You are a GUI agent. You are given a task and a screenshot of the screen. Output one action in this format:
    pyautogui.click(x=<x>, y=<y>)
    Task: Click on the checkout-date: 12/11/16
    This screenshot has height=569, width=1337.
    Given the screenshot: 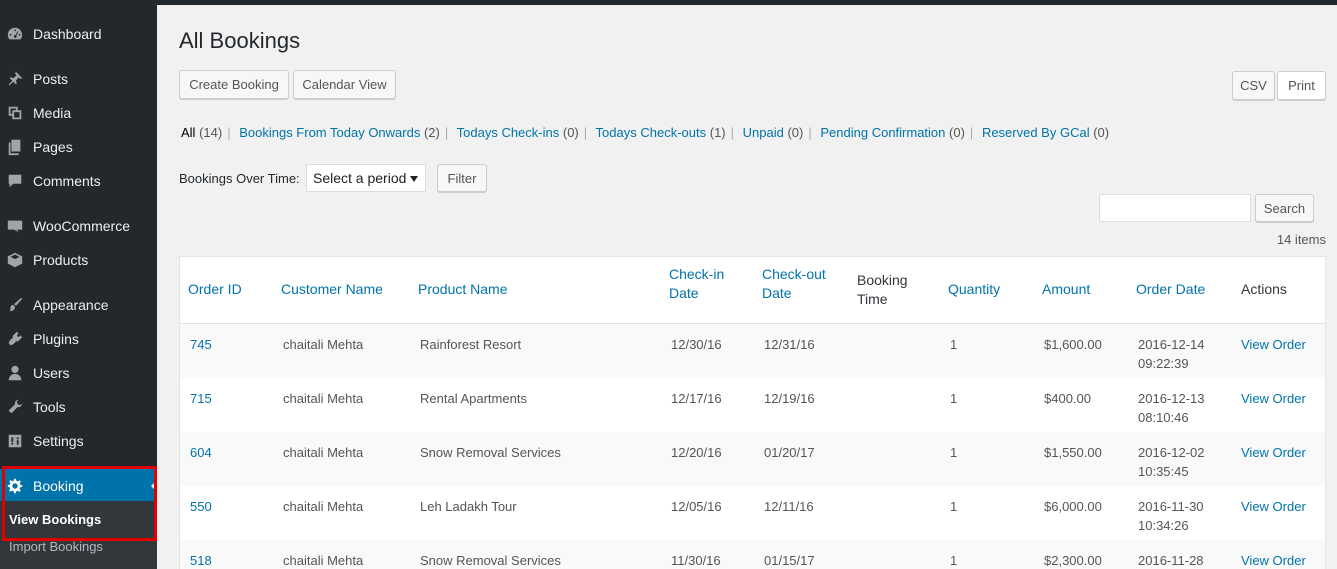 What is the action you would take?
    pyautogui.click(x=789, y=506)
    